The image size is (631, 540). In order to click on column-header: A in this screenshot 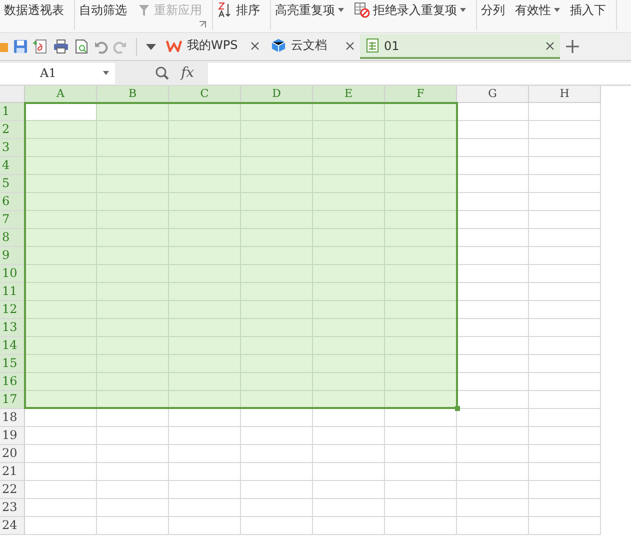, I will do `click(61, 94)`.